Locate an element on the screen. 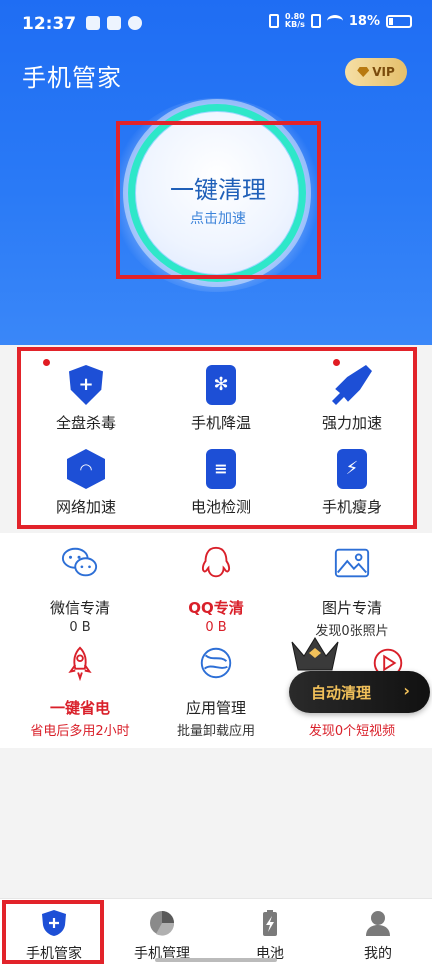 This screenshot has height=964, width=432. chevron-right-icon: › is located at coordinates (406, 690).